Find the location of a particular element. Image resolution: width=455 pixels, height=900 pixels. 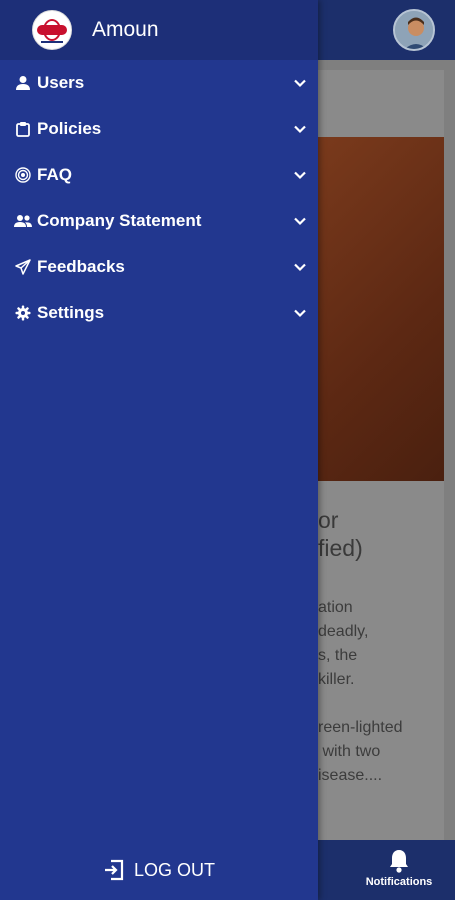

company-logo is located at coordinates (52, 30).